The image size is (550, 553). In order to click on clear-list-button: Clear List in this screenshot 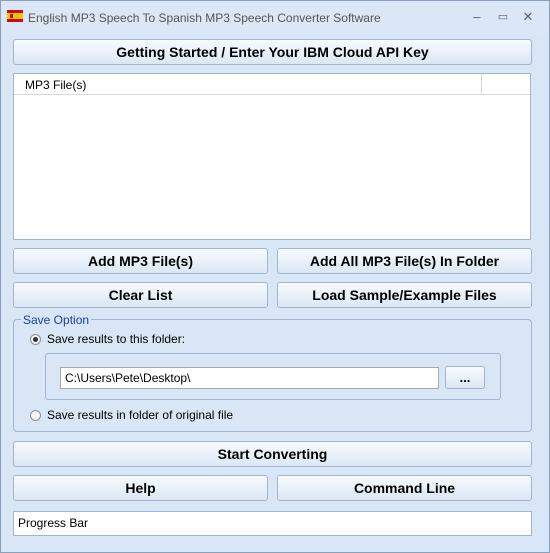, I will do `click(140, 295)`.